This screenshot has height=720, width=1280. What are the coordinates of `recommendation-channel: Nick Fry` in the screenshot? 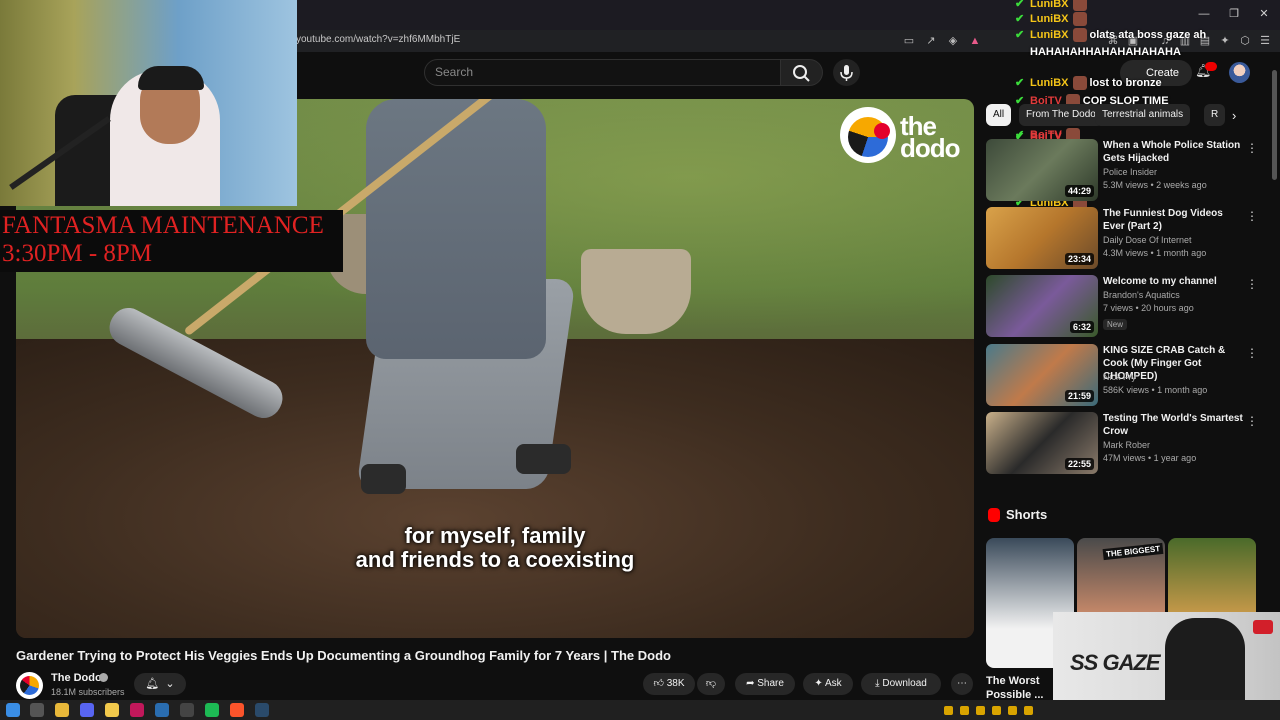 It's located at (1119, 377).